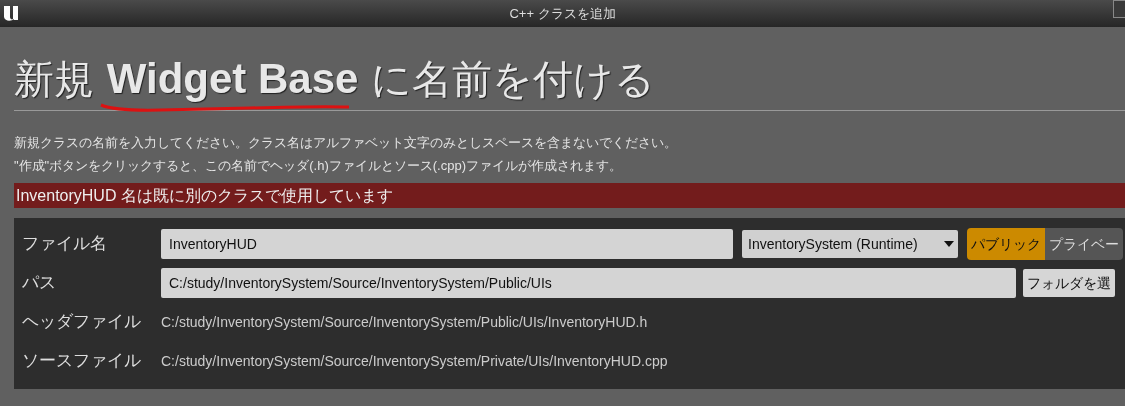  Describe the element at coordinates (850, 243) in the screenshot. I see `module-dropdown: InventorySystem (Runtime)` at that location.